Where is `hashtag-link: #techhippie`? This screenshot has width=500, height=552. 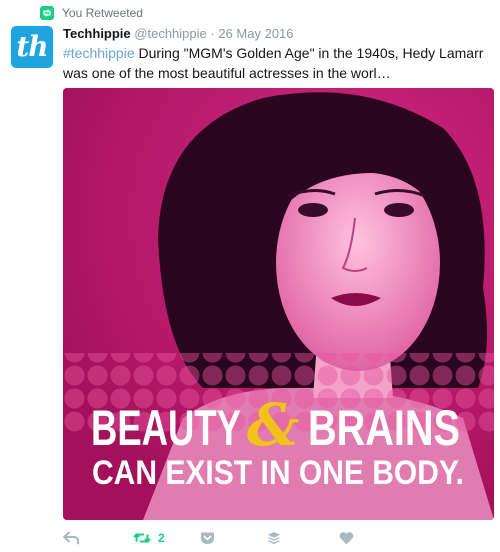
hashtag-link: #techhippie is located at coordinates (99, 53).